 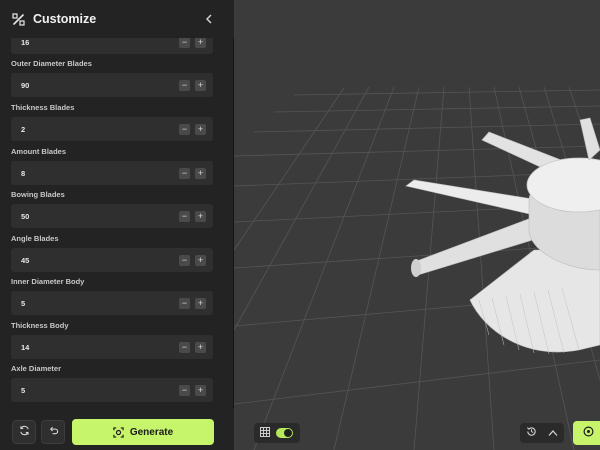 What do you see at coordinates (288, 433) in the screenshot?
I see `toggle-knob` at bounding box center [288, 433].